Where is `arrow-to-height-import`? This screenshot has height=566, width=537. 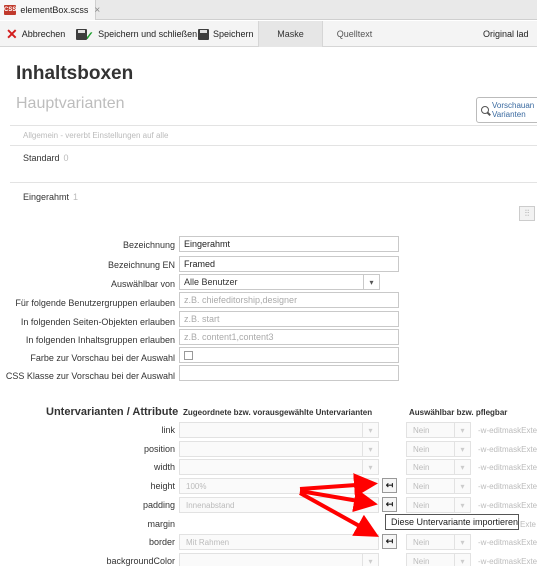 arrow-to-height-import is located at coordinates (338, 485).